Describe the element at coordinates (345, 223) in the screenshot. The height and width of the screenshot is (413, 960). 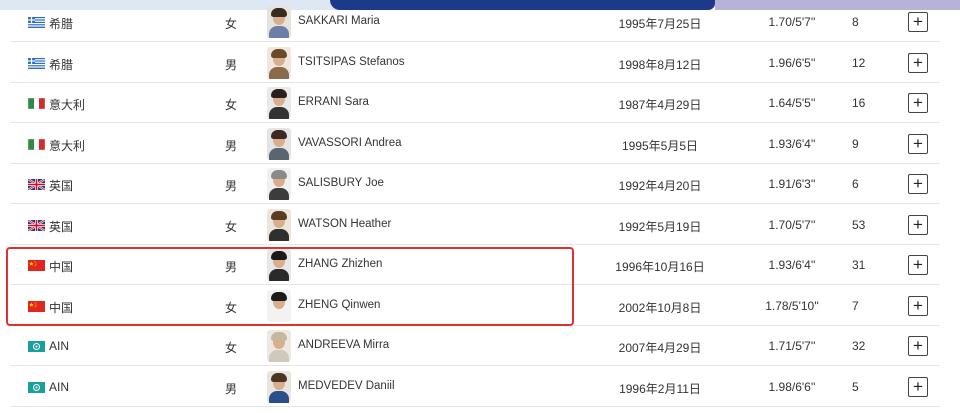
I see `athlete-name: WATSON Heather` at that location.